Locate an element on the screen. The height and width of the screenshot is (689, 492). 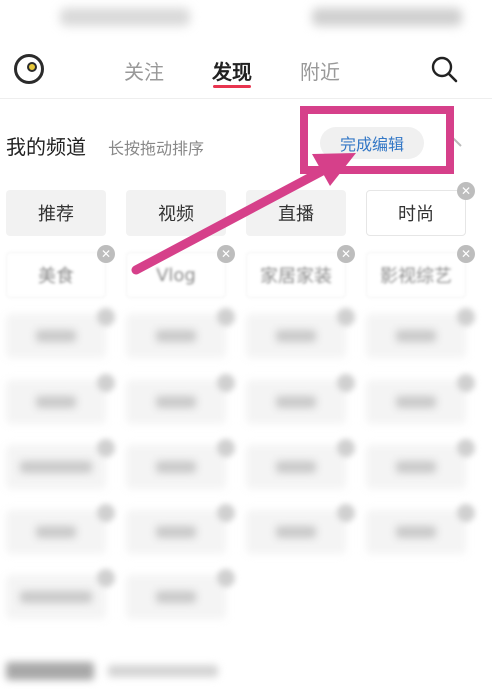
blurred-section-hint is located at coordinates (163, 671).